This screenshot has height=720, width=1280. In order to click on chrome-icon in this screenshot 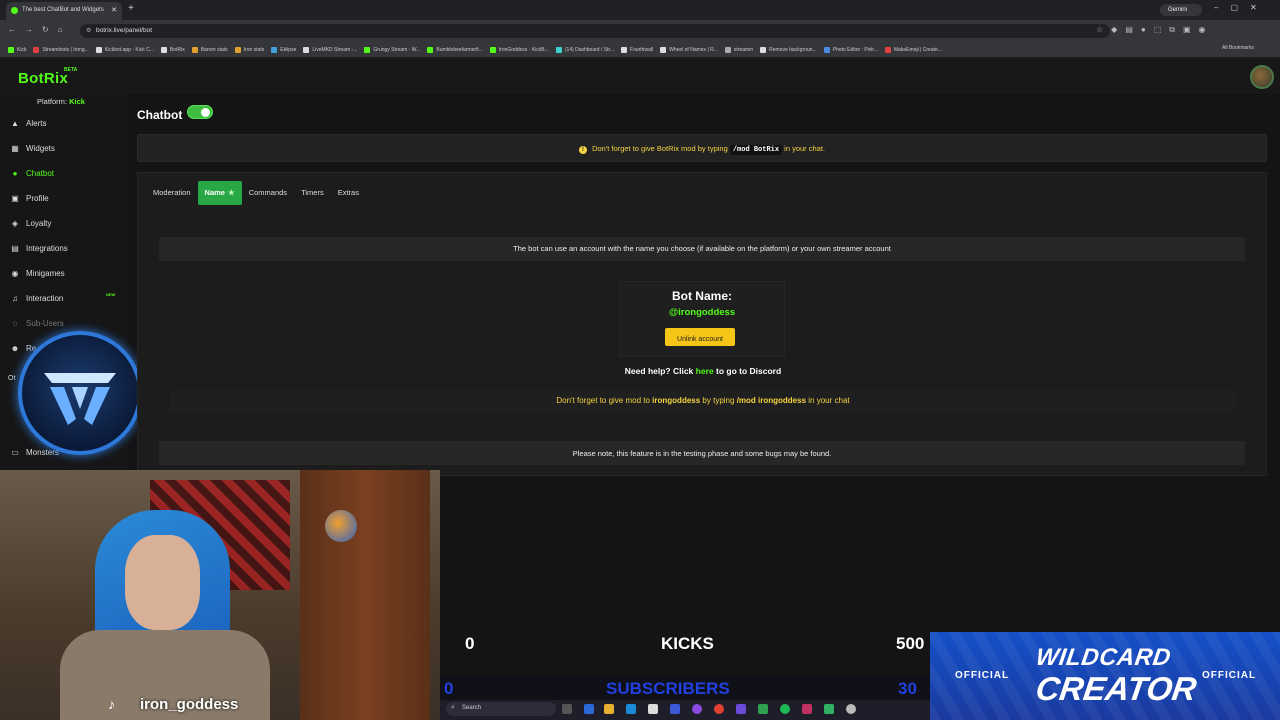, I will do `click(719, 709)`.